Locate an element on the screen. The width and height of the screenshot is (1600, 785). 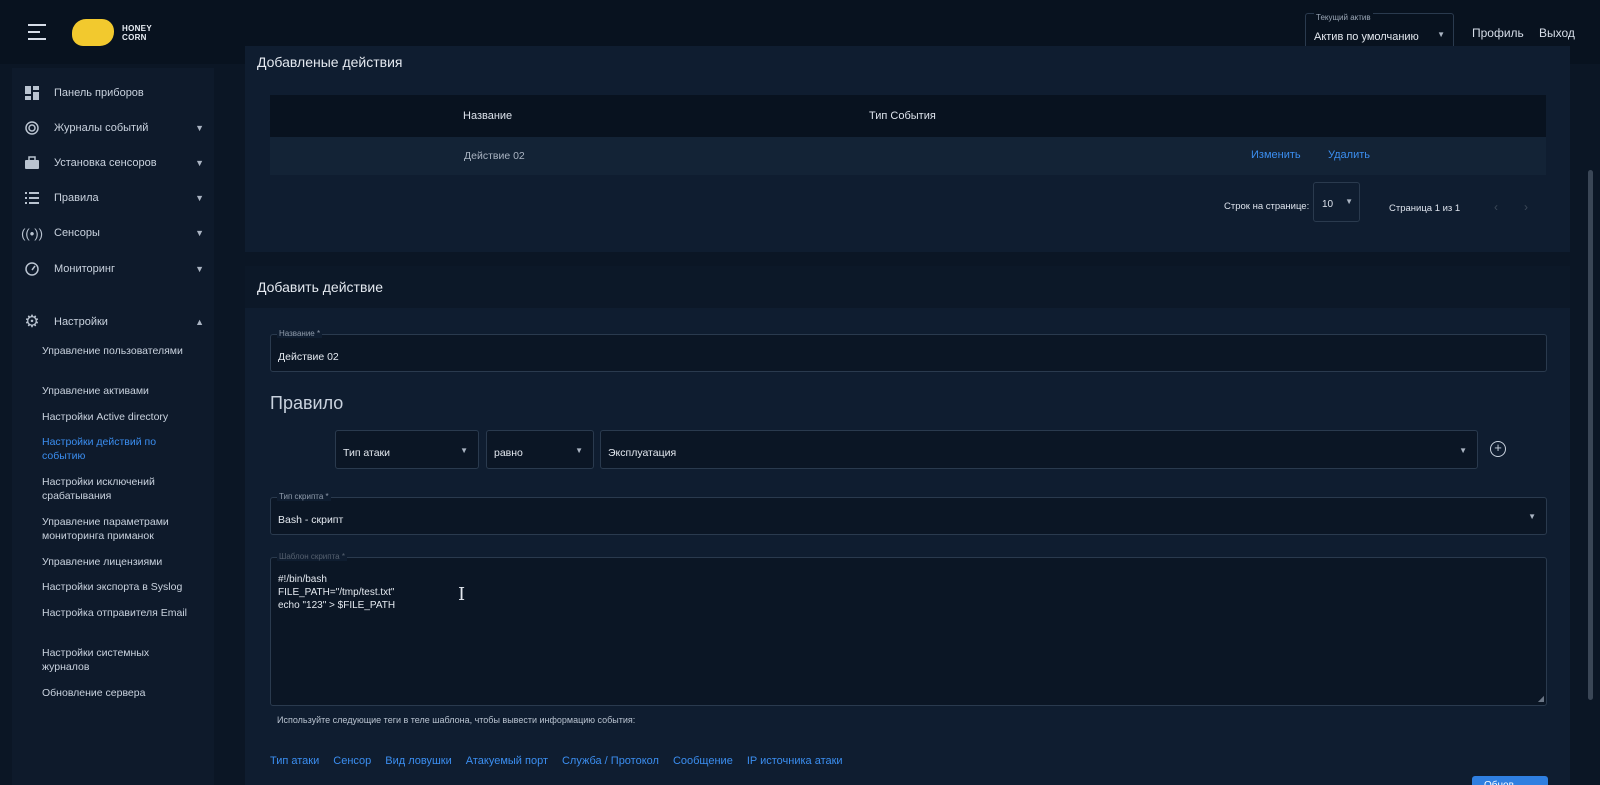
sidebar-sub-system-logs: Настройки системных журналов is located at coordinates (117, 660).